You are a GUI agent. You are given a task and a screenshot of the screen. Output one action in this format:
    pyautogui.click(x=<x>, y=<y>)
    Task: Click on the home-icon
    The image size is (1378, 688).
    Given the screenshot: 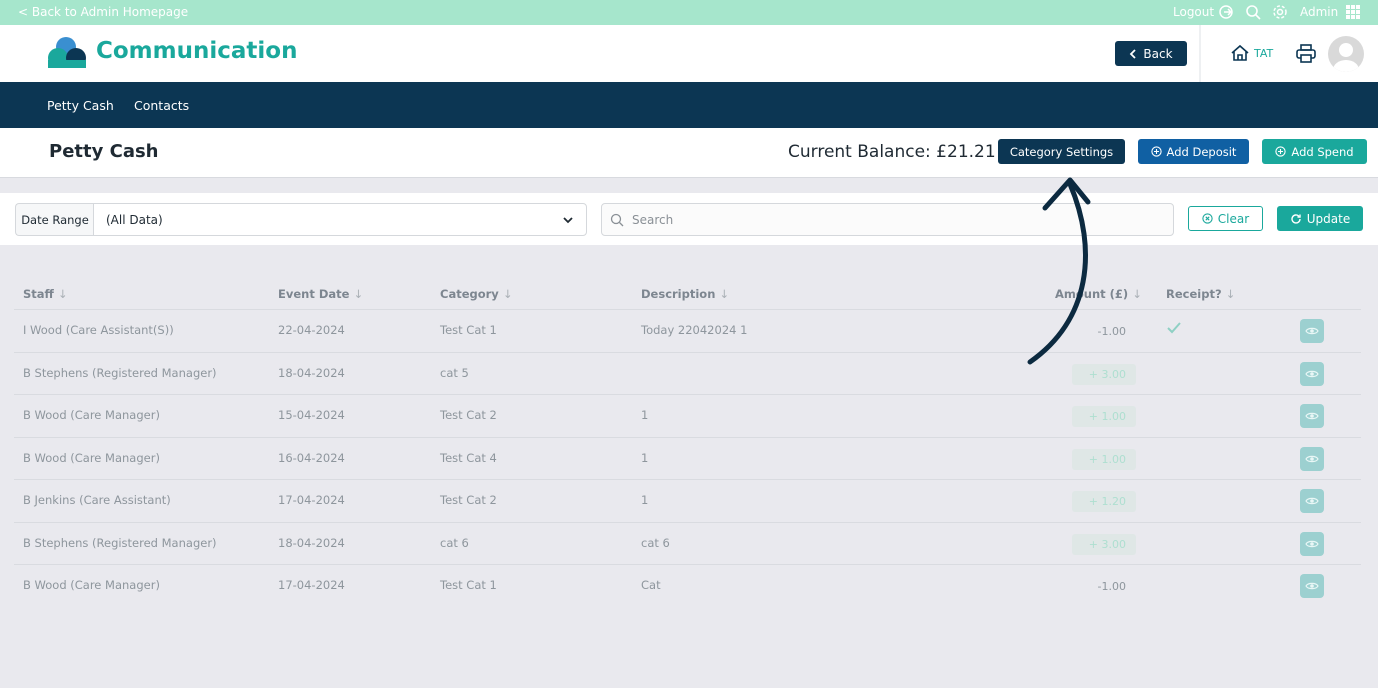 What is the action you would take?
    pyautogui.click(x=1240, y=53)
    